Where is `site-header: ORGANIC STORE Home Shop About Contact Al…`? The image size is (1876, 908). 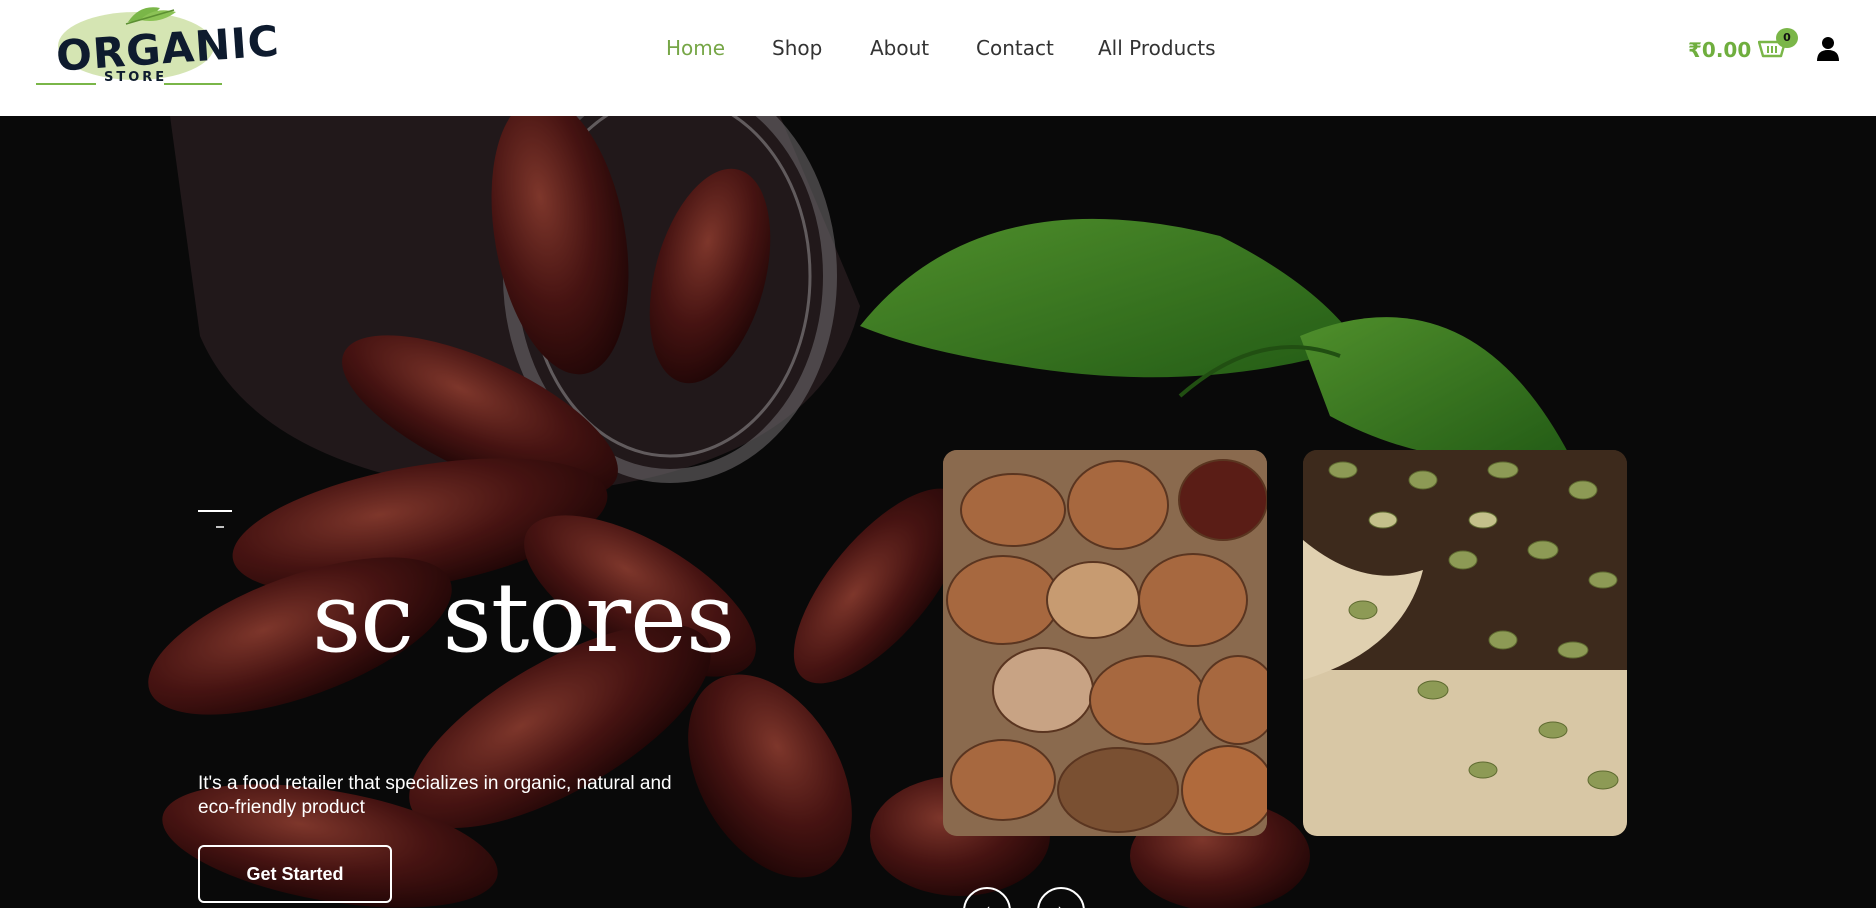 site-header: ORGANIC STORE Home Shop About Contact Al… is located at coordinates (938, 58).